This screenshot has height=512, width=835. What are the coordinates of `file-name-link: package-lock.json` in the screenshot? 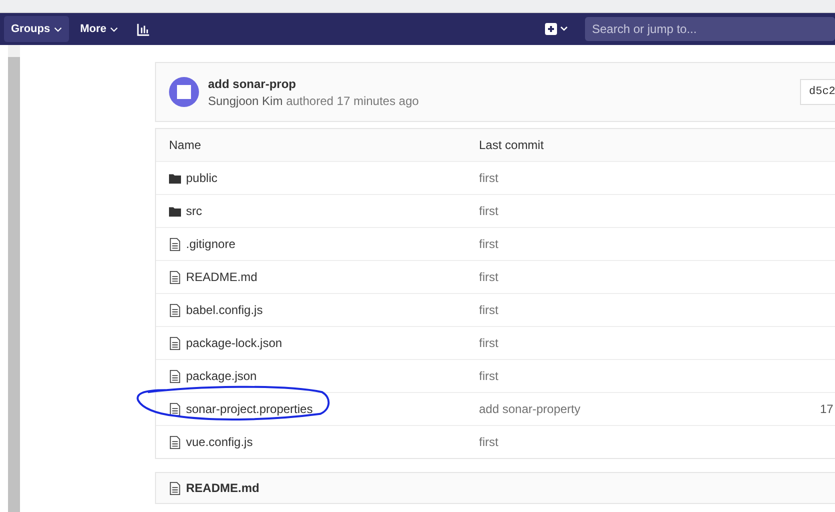 It's located at (234, 343).